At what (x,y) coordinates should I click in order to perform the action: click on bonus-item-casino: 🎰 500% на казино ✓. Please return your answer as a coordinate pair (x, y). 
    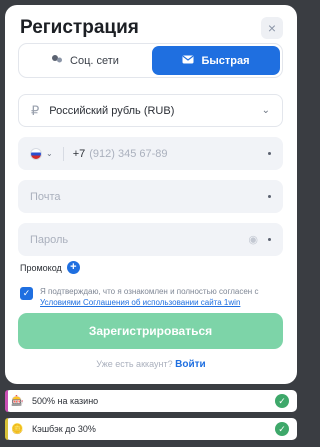
    Looking at the image, I should click on (151, 401).